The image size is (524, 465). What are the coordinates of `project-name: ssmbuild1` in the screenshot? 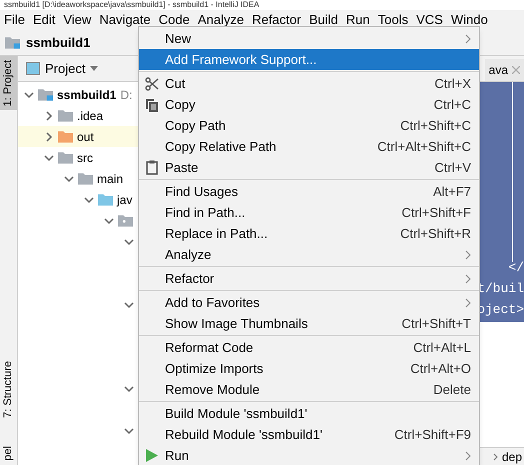 It's located at (58, 42).